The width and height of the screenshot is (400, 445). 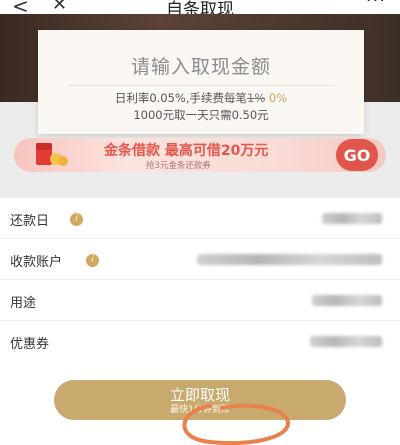 What do you see at coordinates (181, 98) in the screenshot?
I see `rate-text: 日利率0.05%,手续费每笔` at bounding box center [181, 98].